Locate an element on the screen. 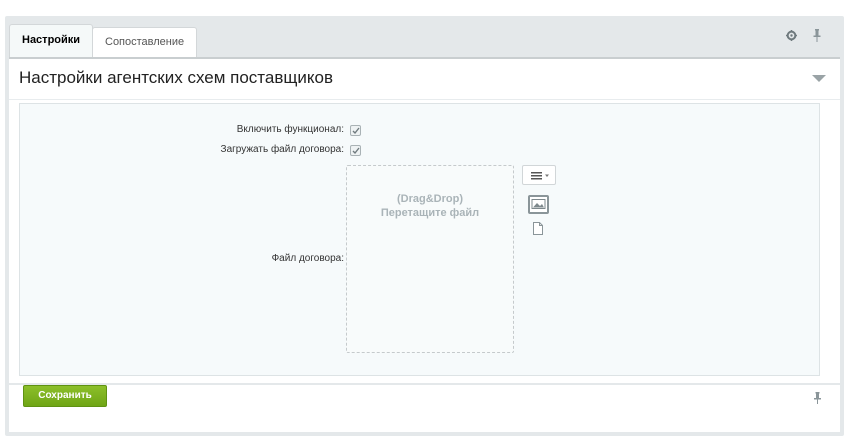  upload-checkbox is located at coordinates (355, 150).